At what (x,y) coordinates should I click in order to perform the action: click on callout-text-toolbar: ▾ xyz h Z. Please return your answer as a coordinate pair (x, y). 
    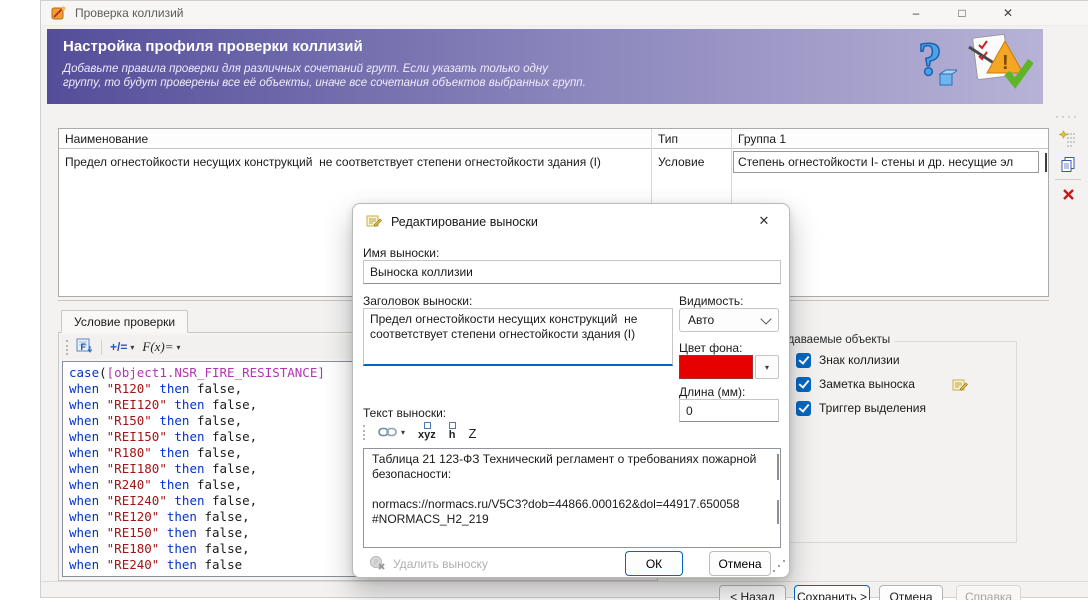
    Looking at the image, I should click on (419, 432).